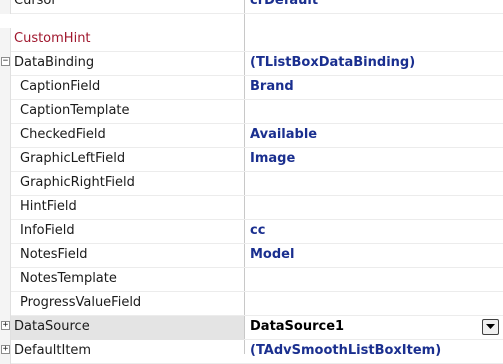 The height and width of the screenshot is (364, 503). I want to click on property-name: CaptionField, so click(60, 86).